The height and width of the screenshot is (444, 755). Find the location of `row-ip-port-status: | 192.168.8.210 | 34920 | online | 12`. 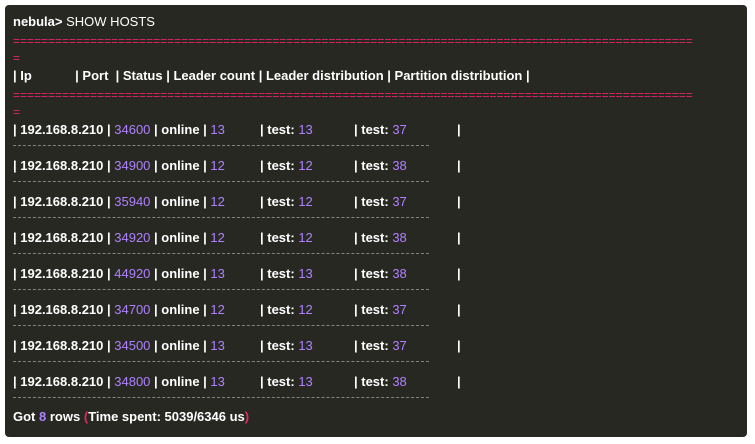

row-ip-port-status: | 192.168.8.210 | 34920 | online | 12 is located at coordinates (119, 237).